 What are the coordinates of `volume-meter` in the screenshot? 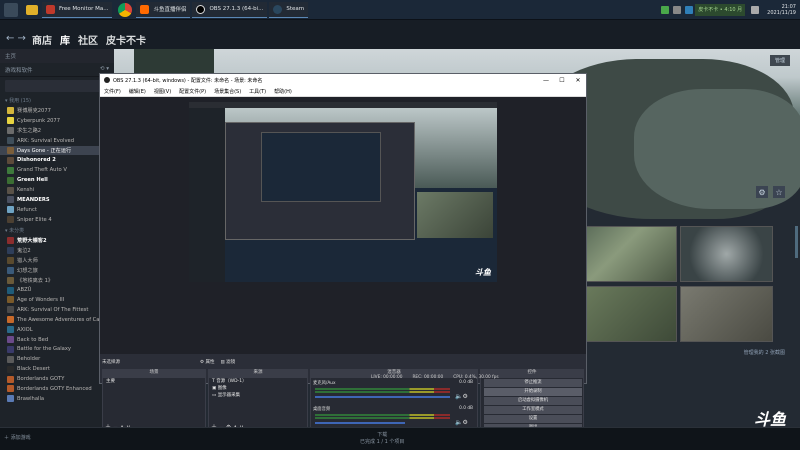 It's located at (382, 389).